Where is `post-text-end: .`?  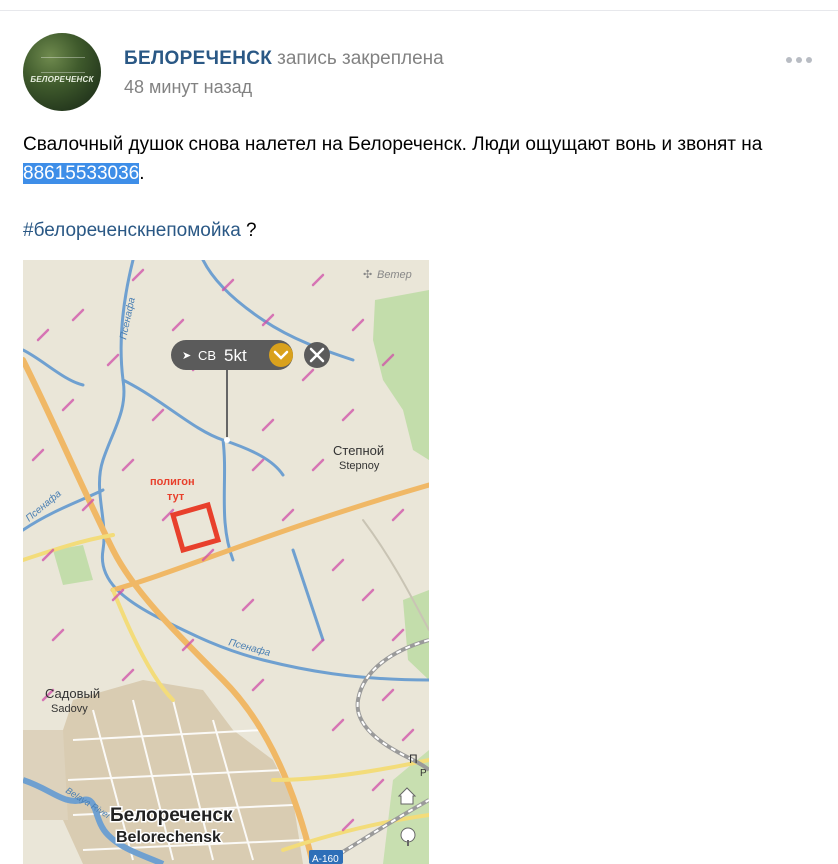 post-text-end: . is located at coordinates (142, 173).